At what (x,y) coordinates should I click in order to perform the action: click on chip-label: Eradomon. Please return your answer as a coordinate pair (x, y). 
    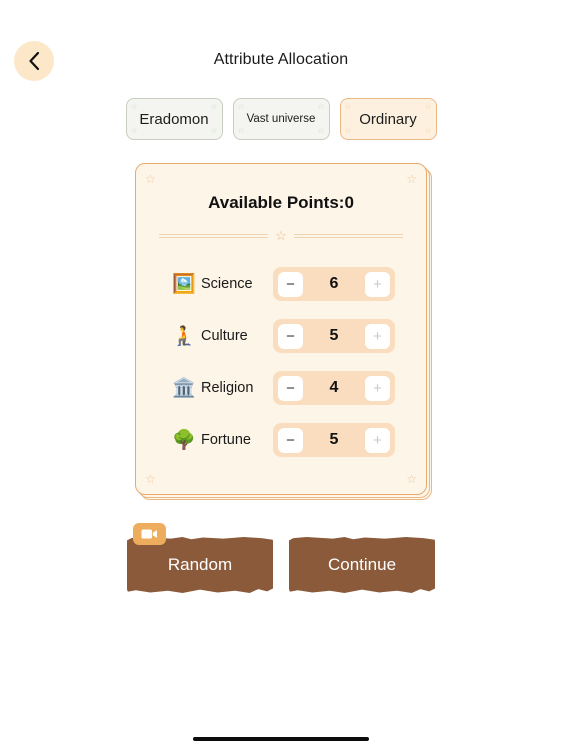
    Looking at the image, I should click on (174, 119).